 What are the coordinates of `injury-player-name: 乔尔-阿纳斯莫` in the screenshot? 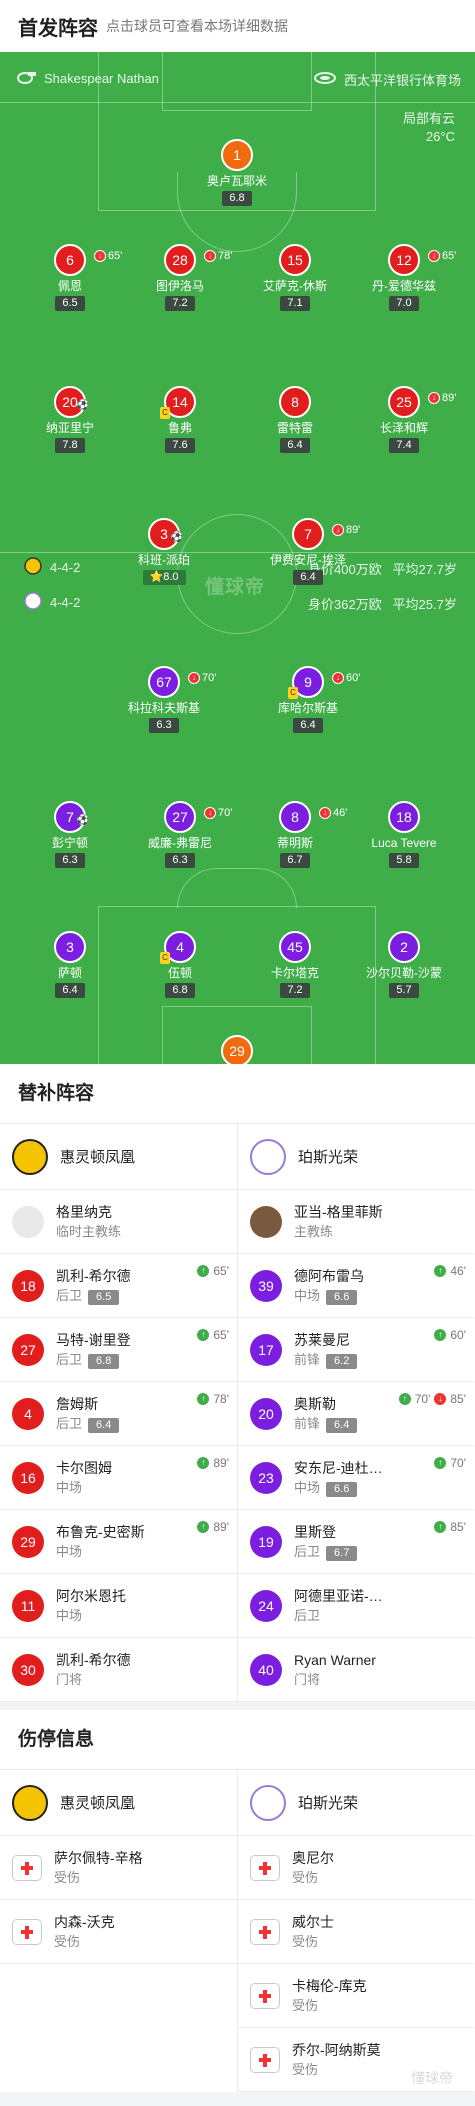 It's located at (336, 2050).